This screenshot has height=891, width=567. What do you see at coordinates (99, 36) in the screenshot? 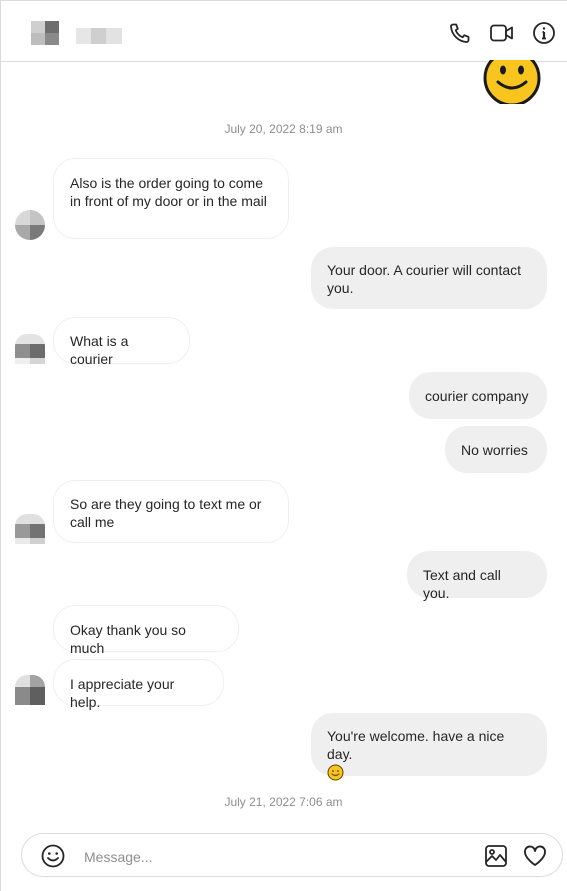
I see `contact-name` at bounding box center [99, 36].